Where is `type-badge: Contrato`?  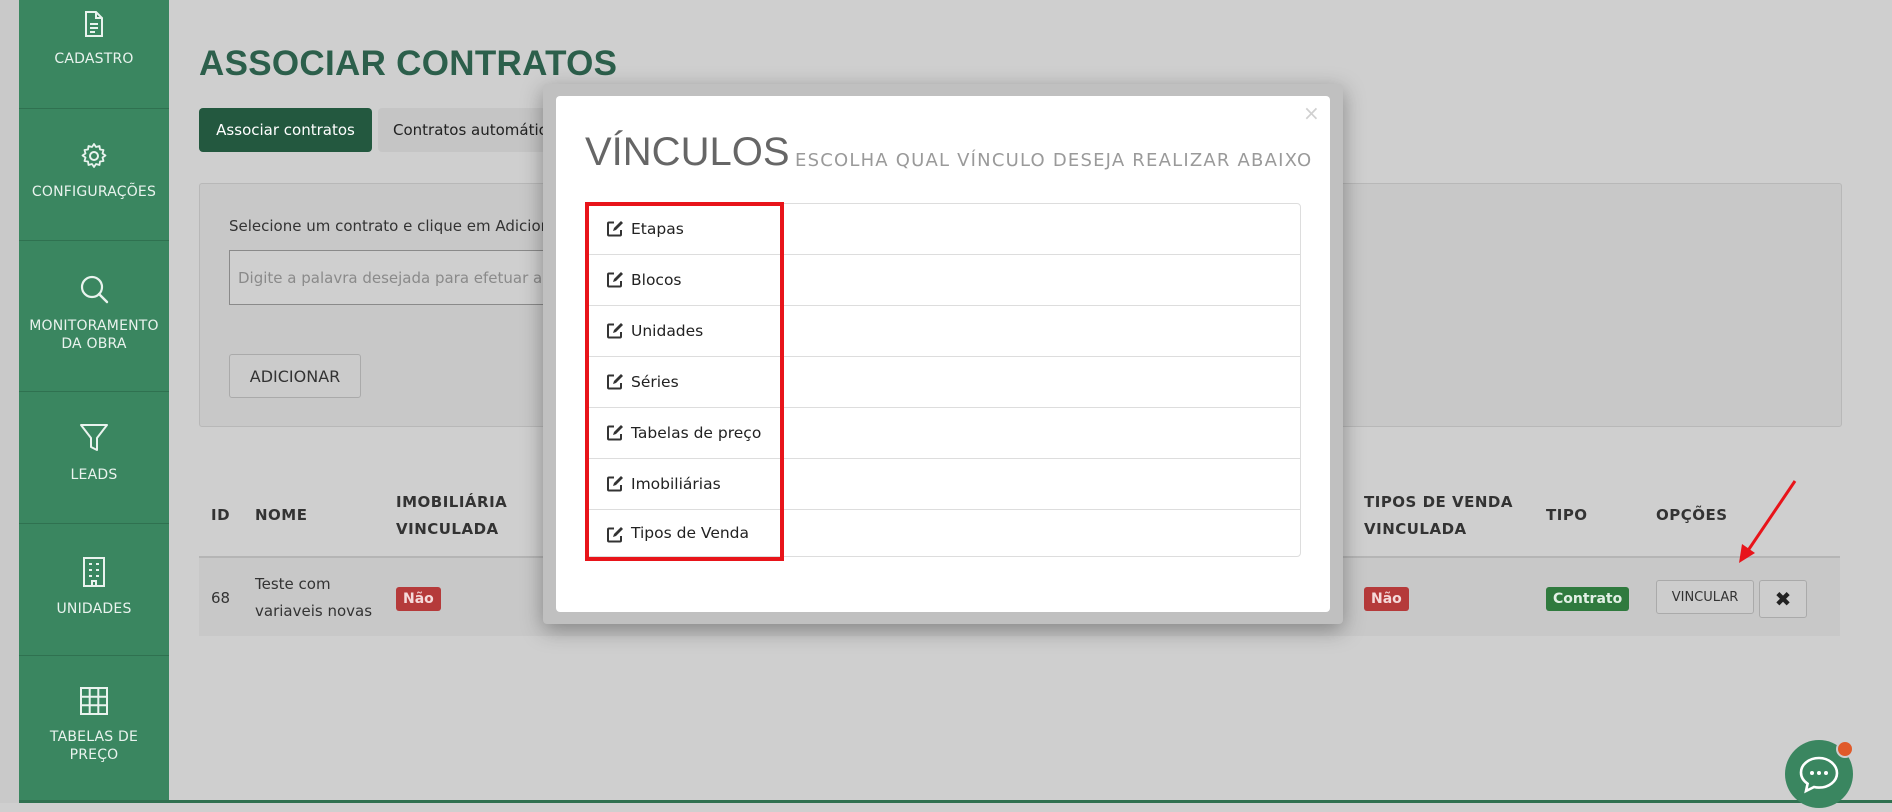 type-badge: Contrato is located at coordinates (1588, 599).